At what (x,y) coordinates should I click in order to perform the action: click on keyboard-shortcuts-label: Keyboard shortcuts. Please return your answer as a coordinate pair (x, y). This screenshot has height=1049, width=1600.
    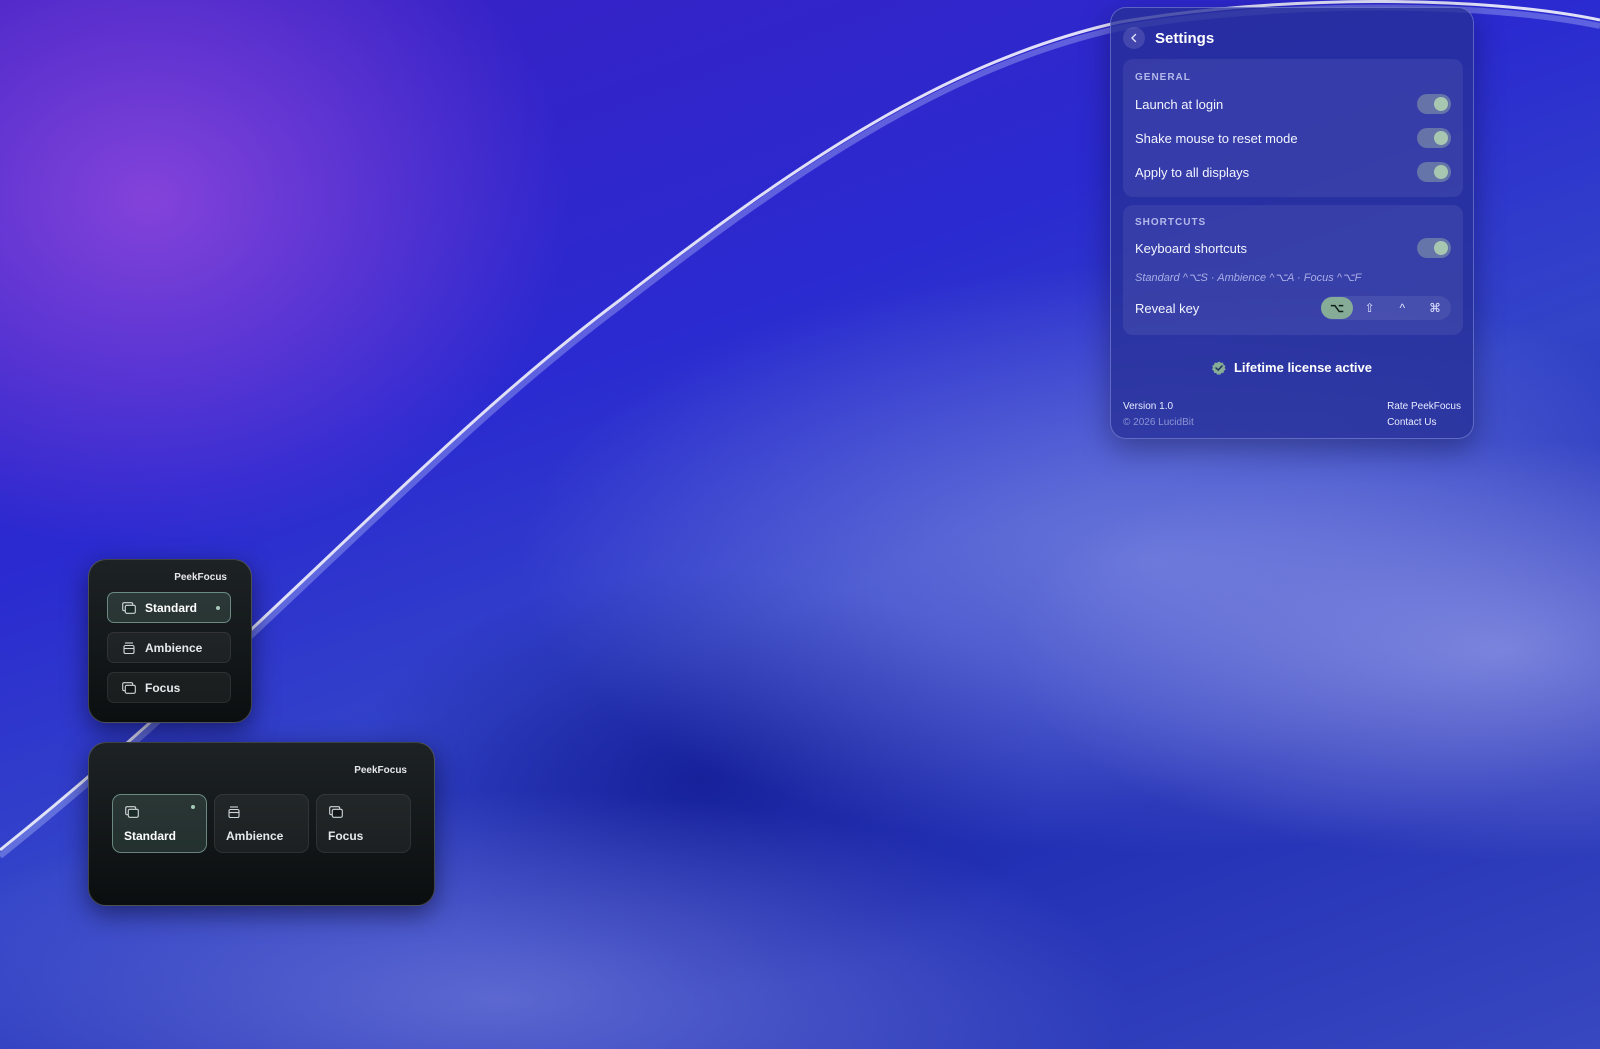
    Looking at the image, I should click on (1191, 248).